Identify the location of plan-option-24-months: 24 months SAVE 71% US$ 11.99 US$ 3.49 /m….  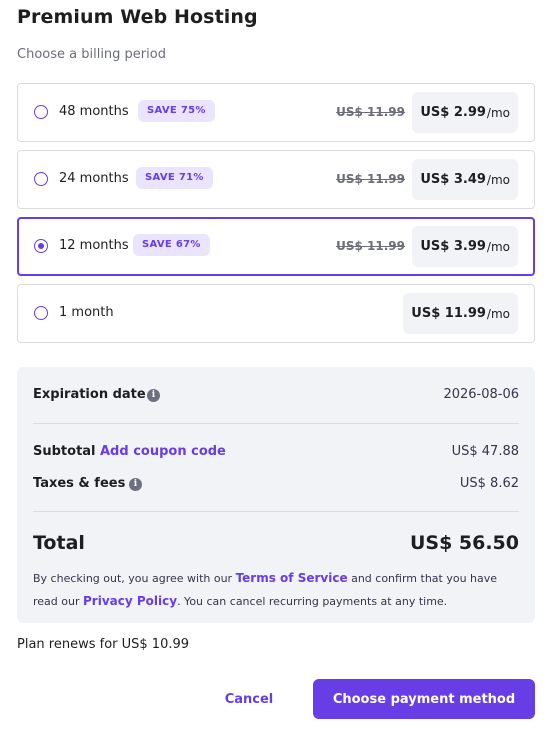
(276, 179).